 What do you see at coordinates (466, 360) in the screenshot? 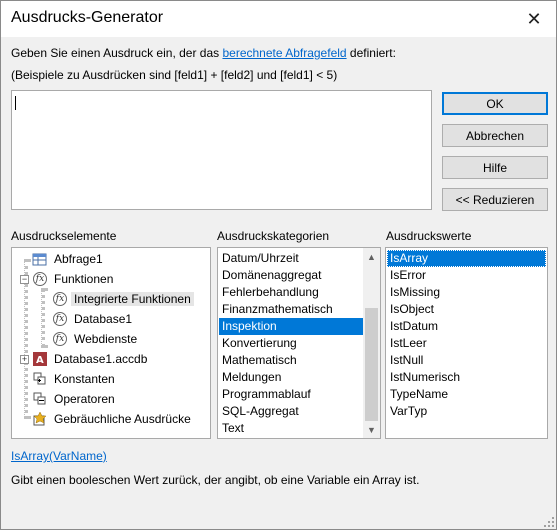
I see `value-item: IstNull` at bounding box center [466, 360].